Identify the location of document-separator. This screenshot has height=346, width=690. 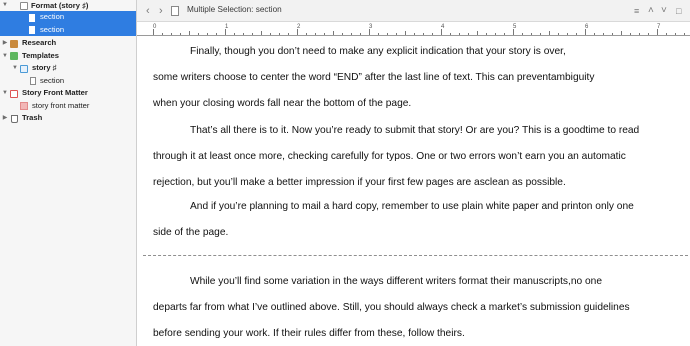
(415, 255).